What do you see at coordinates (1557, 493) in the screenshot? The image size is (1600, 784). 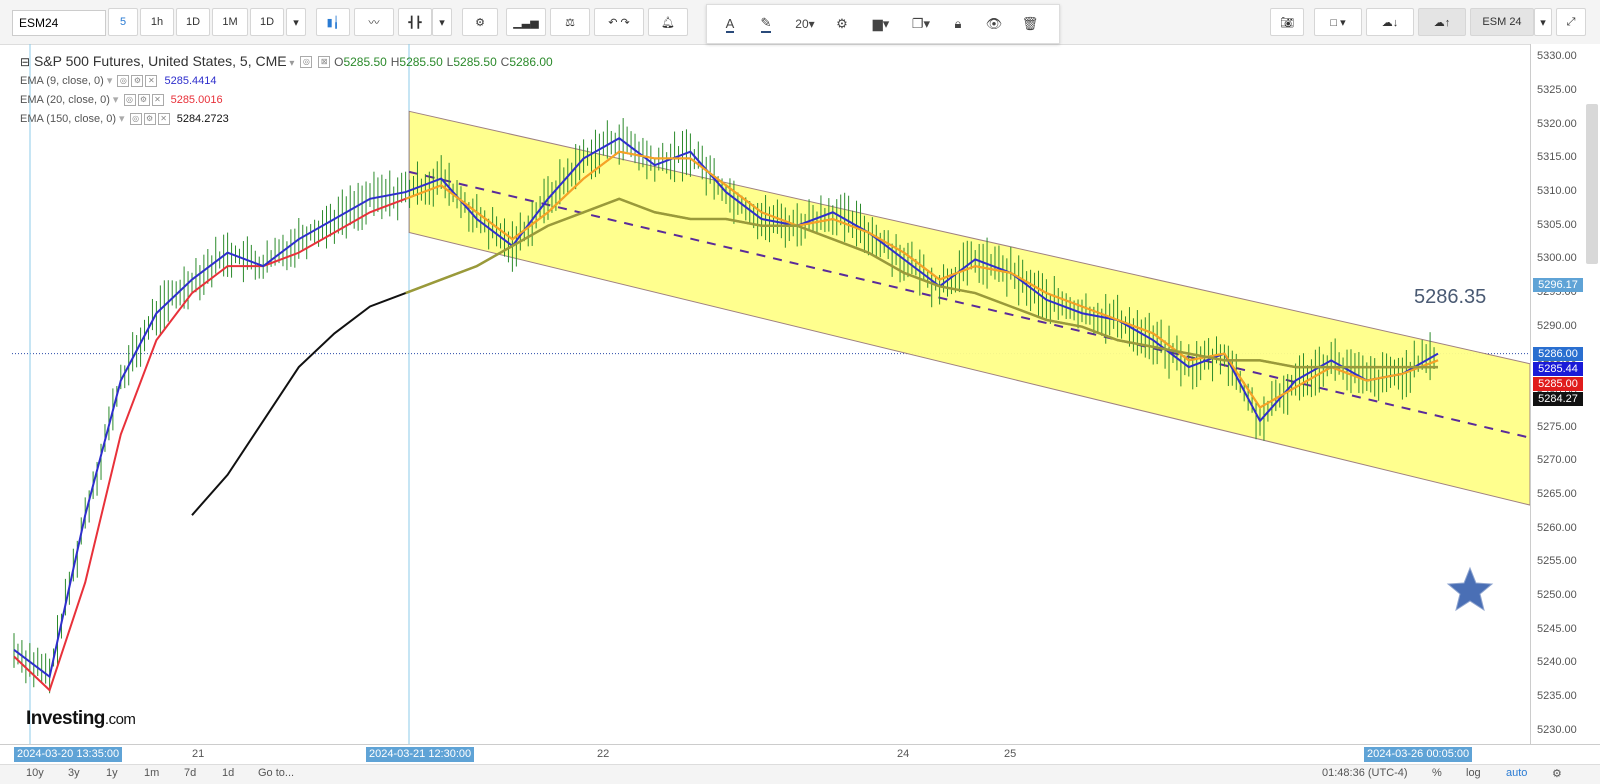 I see `price-tick: 5265.00` at bounding box center [1557, 493].